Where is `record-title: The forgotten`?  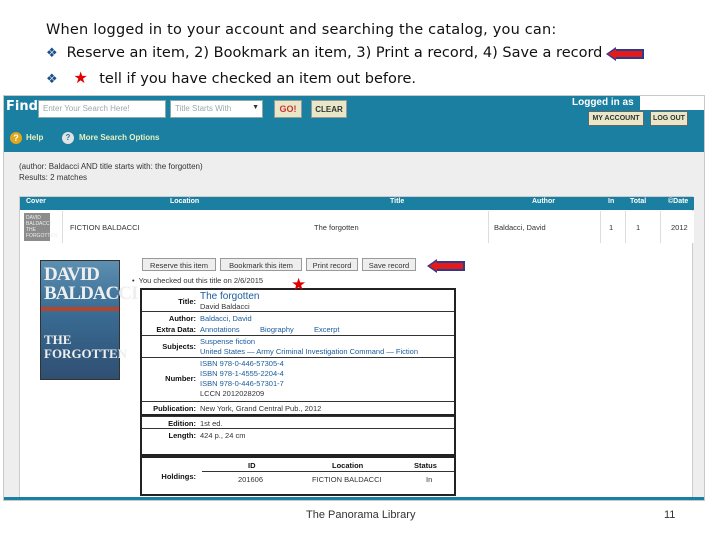
record-title: The forgotten is located at coordinates (230, 296).